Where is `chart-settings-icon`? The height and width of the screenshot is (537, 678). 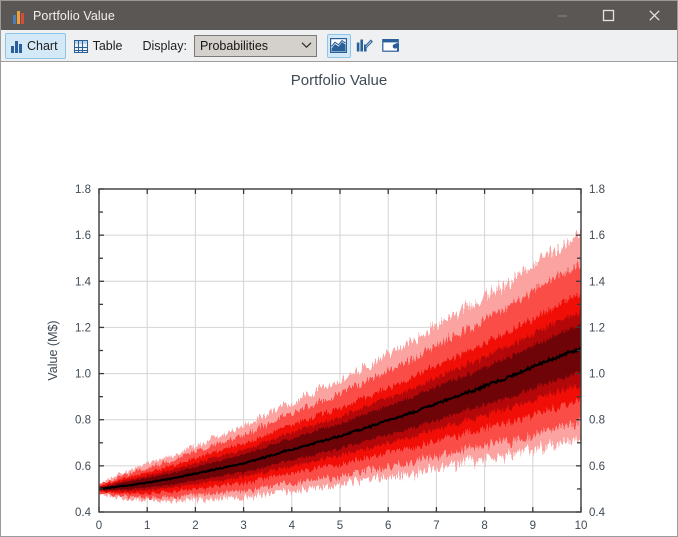 chart-settings-icon is located at coordinates (391, 45).